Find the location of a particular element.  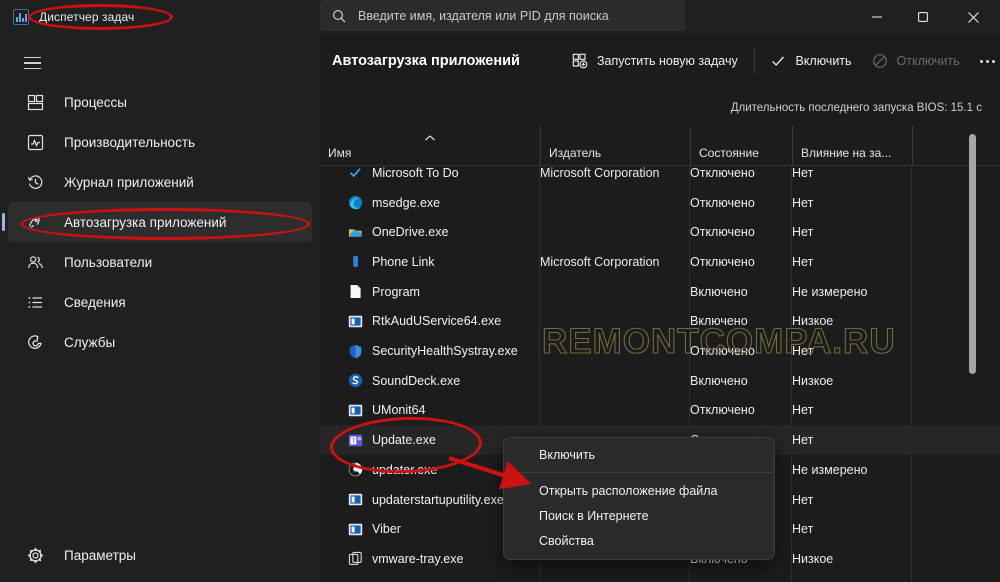

context-menu-item-enable: Включить is located at coordinates (639, 454).